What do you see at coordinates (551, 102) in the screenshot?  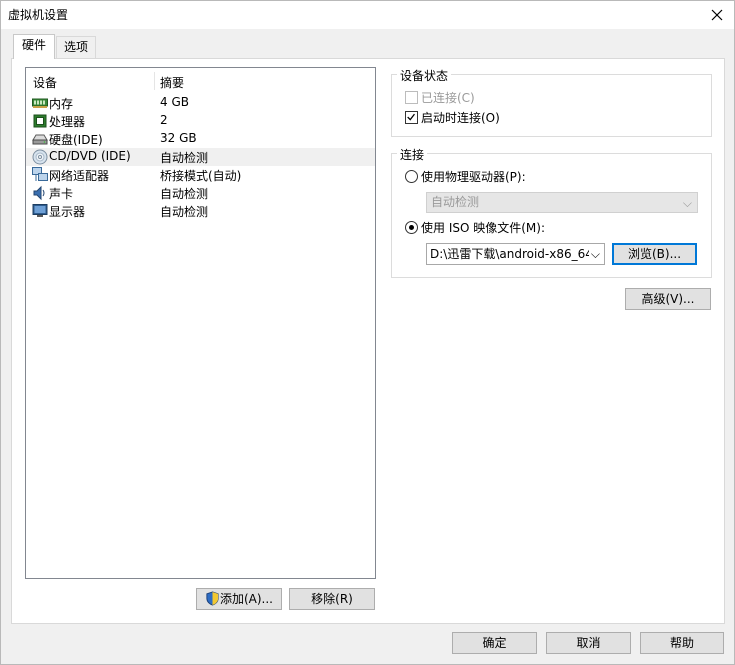 I see `device-status-group: 设备状态 已连接(C) 启动时连接(O)` at bounding box center [551, 102].